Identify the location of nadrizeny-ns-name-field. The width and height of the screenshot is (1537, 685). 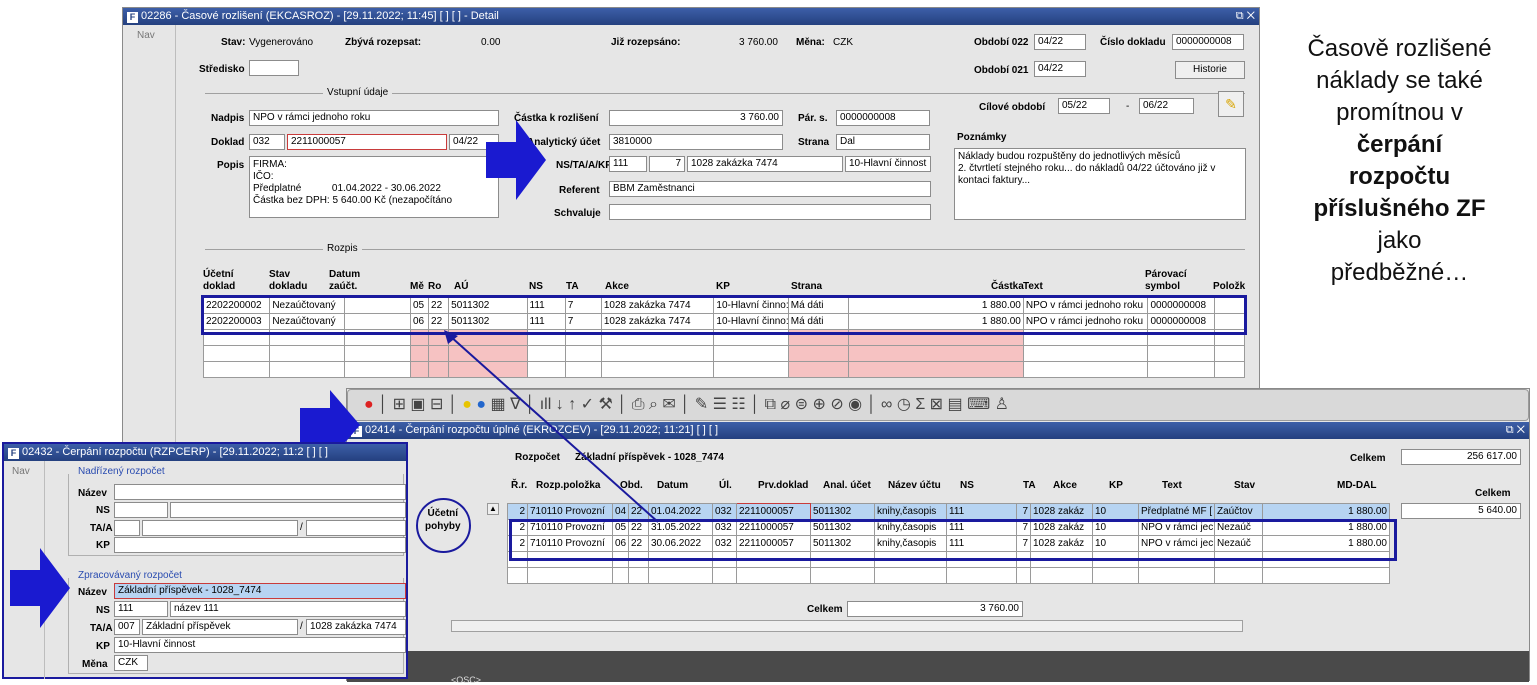
(288, 510).